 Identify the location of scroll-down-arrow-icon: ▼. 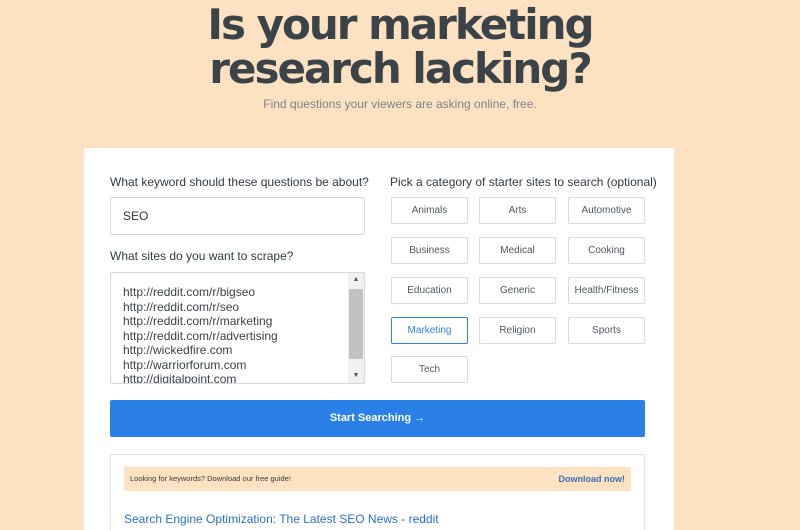
(356, 376).